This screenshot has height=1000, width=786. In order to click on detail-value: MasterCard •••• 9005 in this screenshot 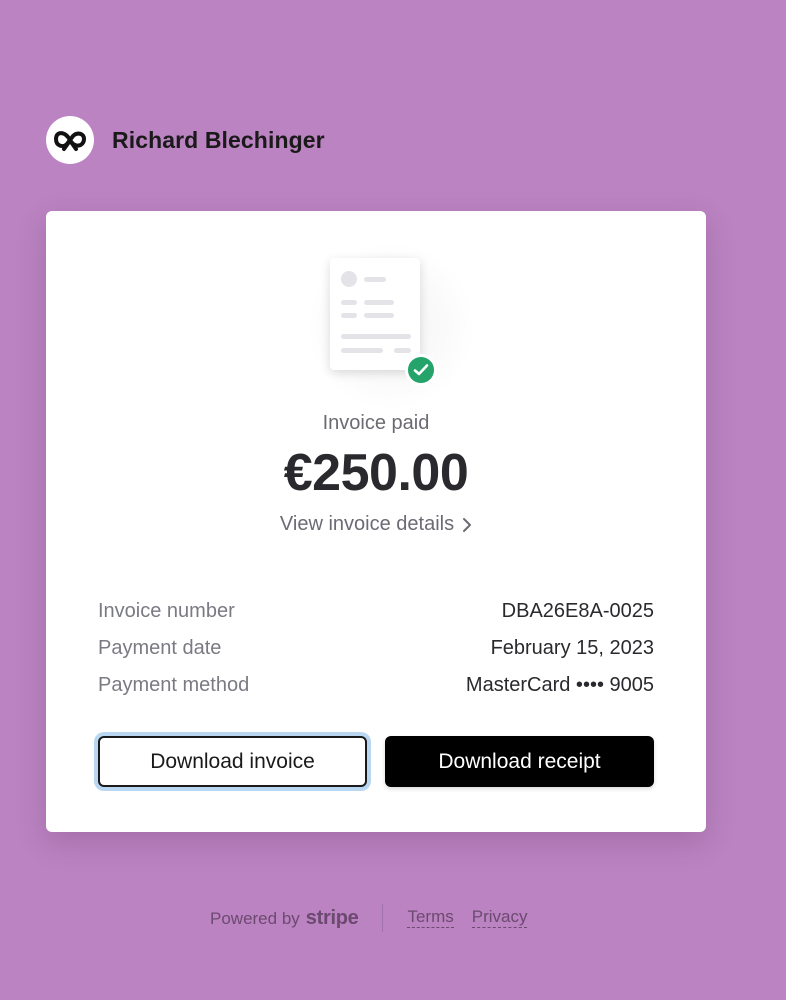, I will do `click(559, 685)`.